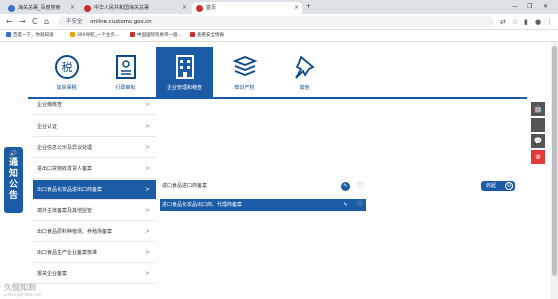 This screenshot has width=558, height=299. What do you see at coordinates (35, 22) in the screenshot?
I see `reload-button: C` at bounding box center [35, 22].